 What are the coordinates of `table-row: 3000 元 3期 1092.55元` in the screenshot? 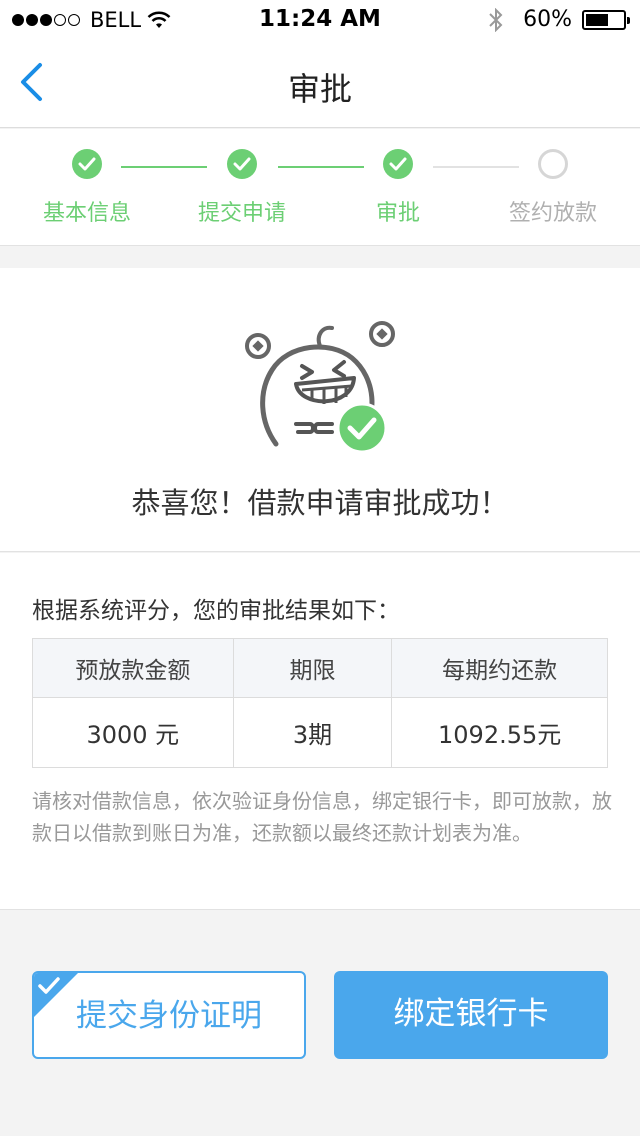 It's located at (320, 732).